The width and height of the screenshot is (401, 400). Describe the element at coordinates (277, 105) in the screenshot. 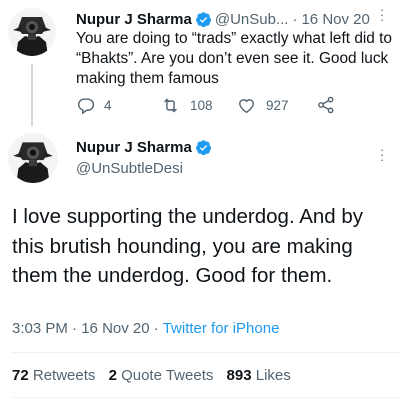

I see `like-count: 927` at that location.